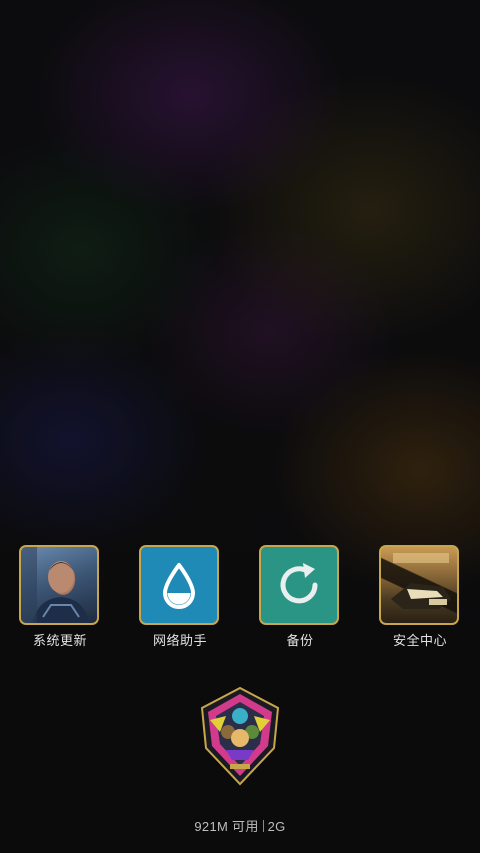 This screenshot has width=480, height=853. I want to click on app-row: 系统更新 网络助手 备份 安全中心, so click(240, 599).